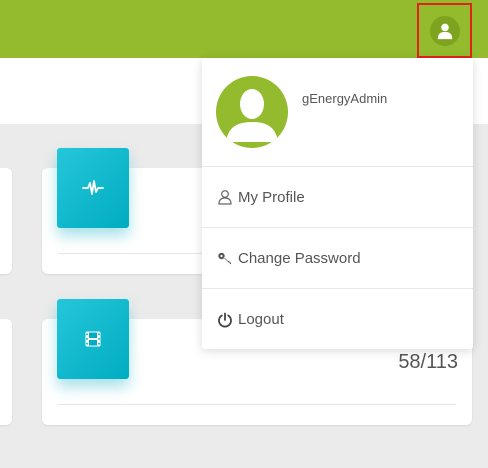  What do you see at coordinates (337, 112) in the screenshot?
I see `dropdown-header: gEnergyAdmin` at bounding box center [337, 112].